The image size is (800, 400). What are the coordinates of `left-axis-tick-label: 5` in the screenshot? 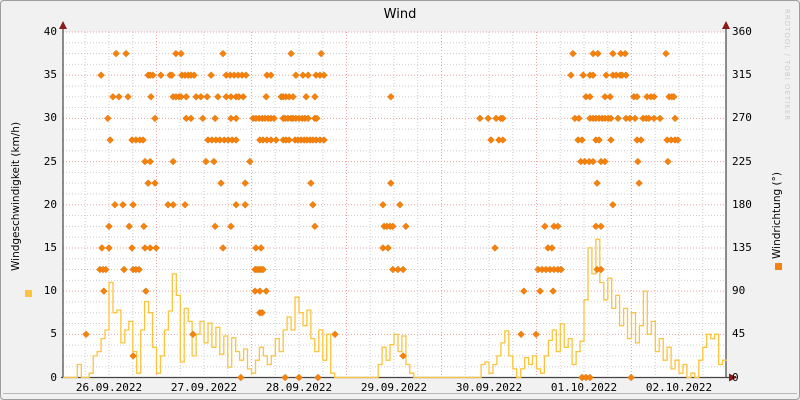 It's located at (53, 334).